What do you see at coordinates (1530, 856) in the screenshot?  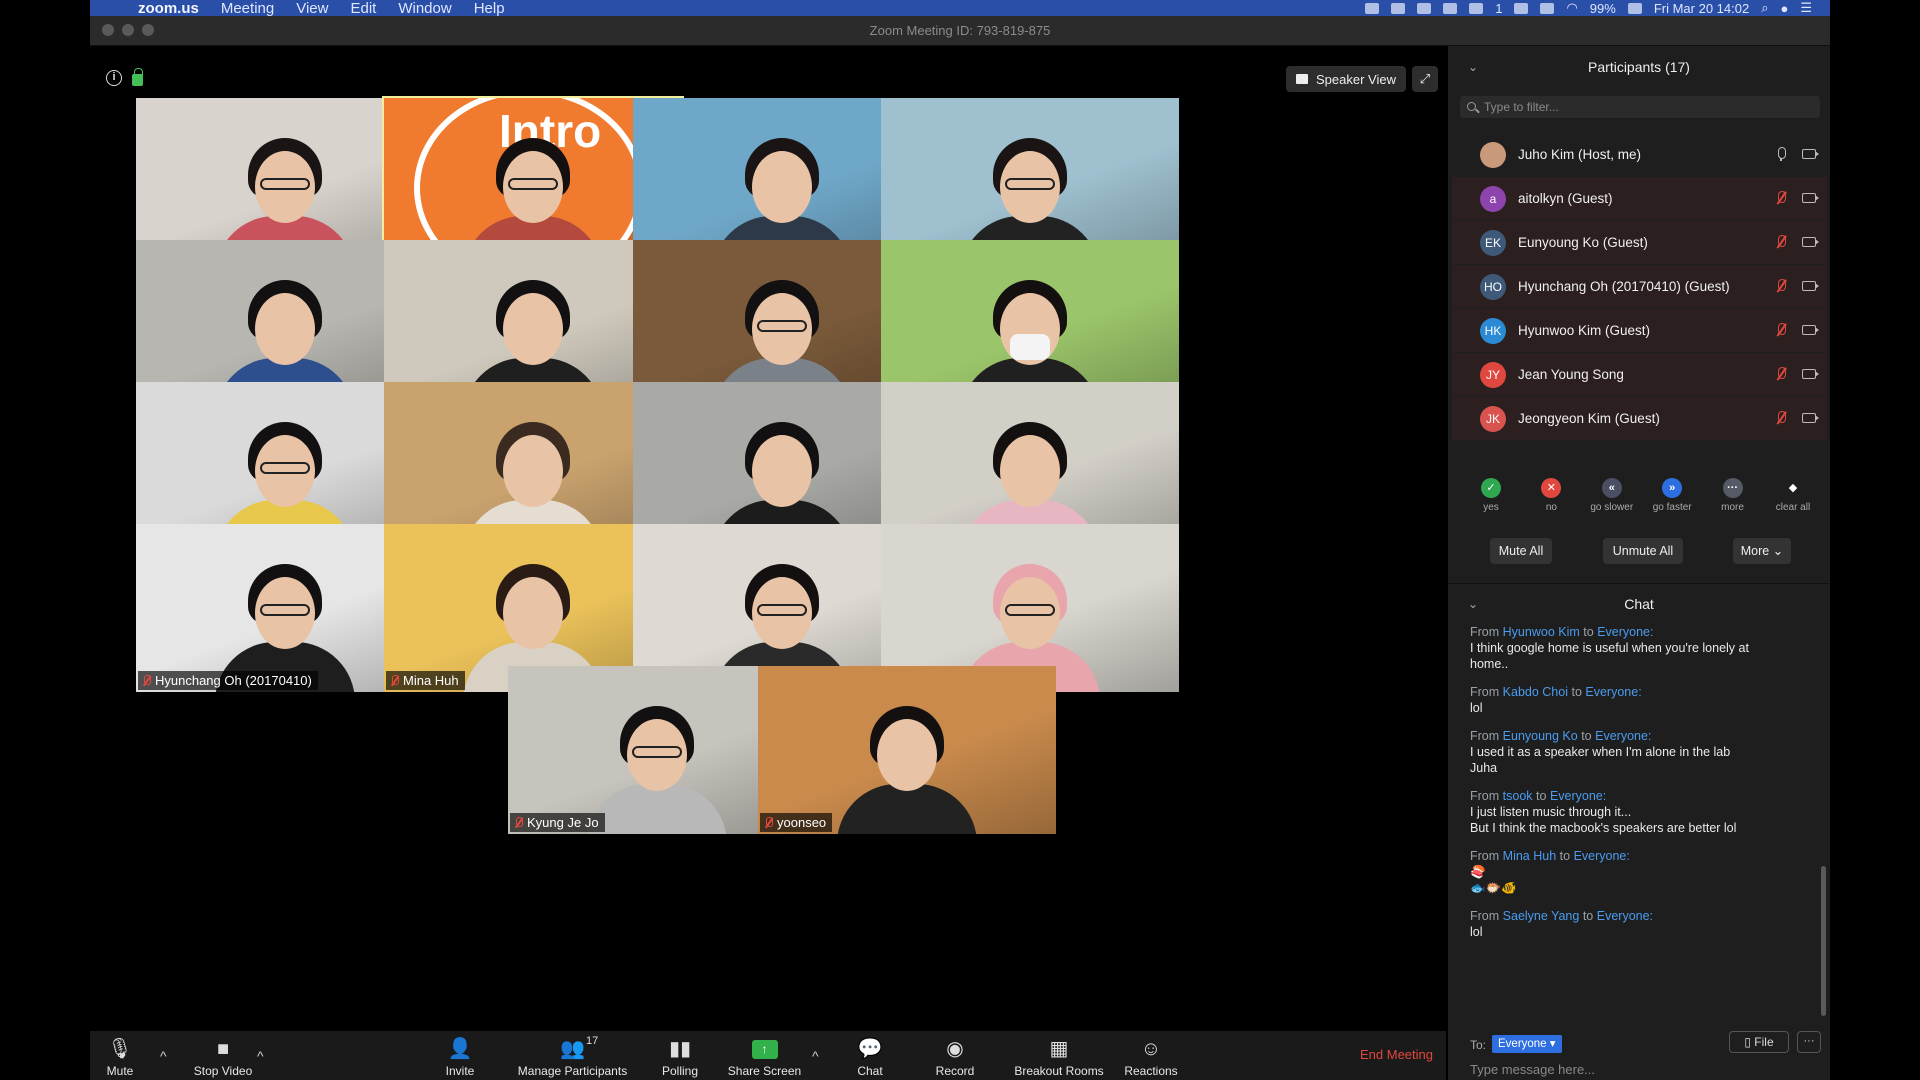 I see `chat-sender: Mina Huh` at bounding box center [1530, 856].